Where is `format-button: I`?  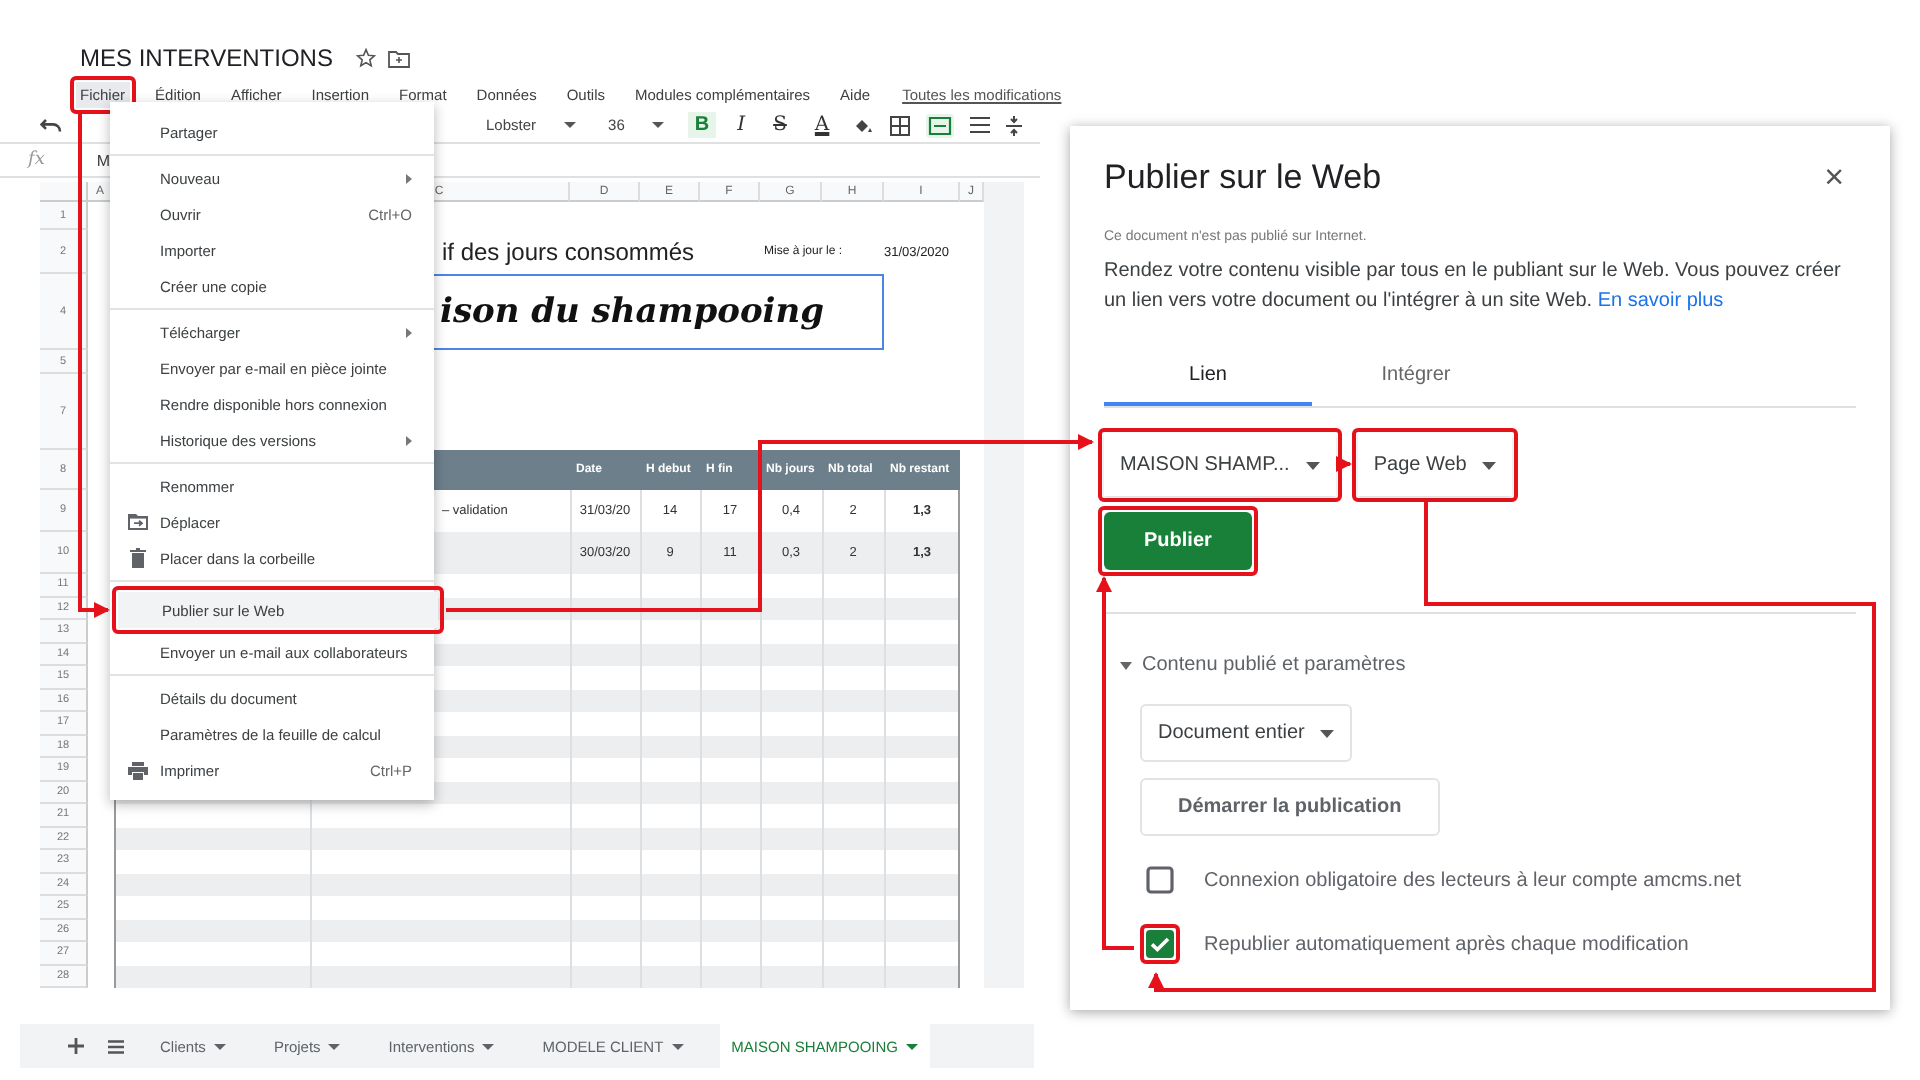
format-button: I is located at coordinates (741, 125).